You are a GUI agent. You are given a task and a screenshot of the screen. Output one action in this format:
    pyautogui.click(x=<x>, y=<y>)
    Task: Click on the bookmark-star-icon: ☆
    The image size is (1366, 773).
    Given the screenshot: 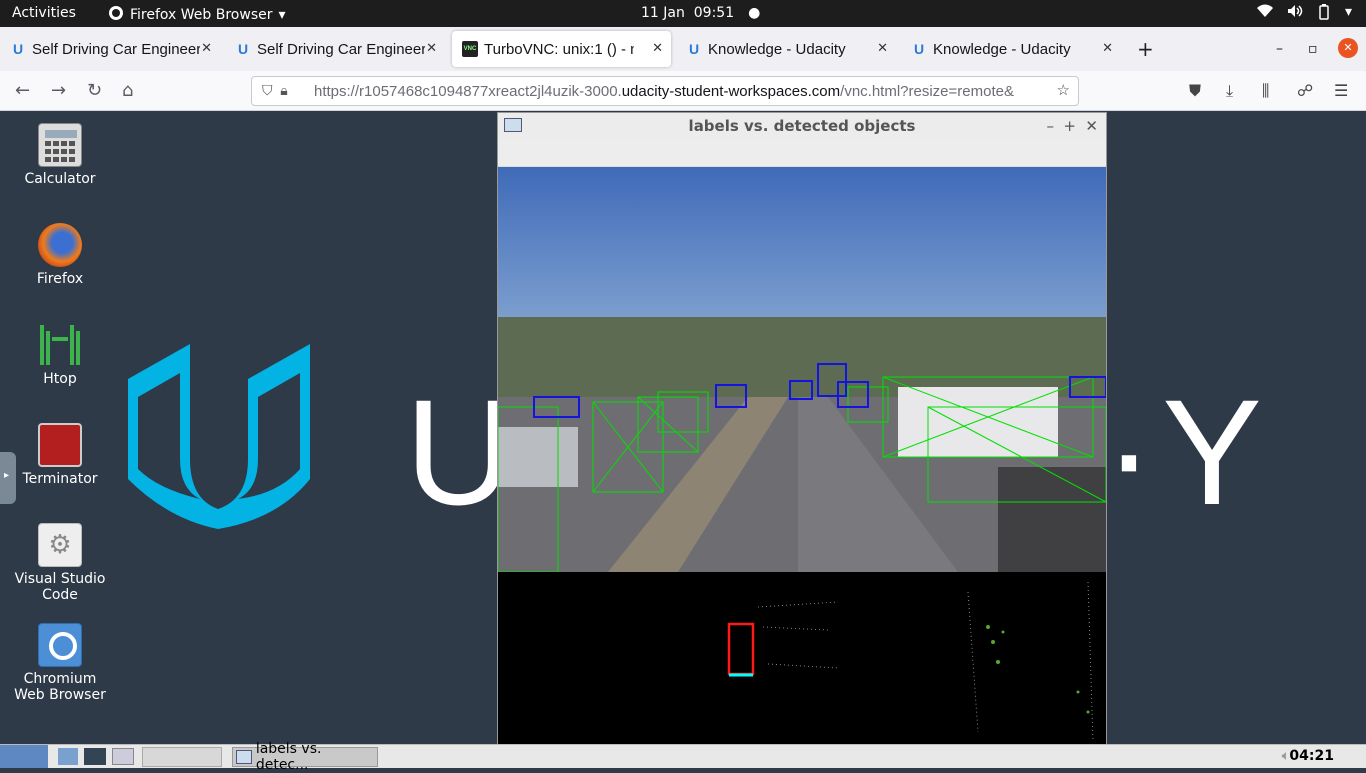 What is the action you would take?
    pyautogui.click(x=1063, y=90)
    